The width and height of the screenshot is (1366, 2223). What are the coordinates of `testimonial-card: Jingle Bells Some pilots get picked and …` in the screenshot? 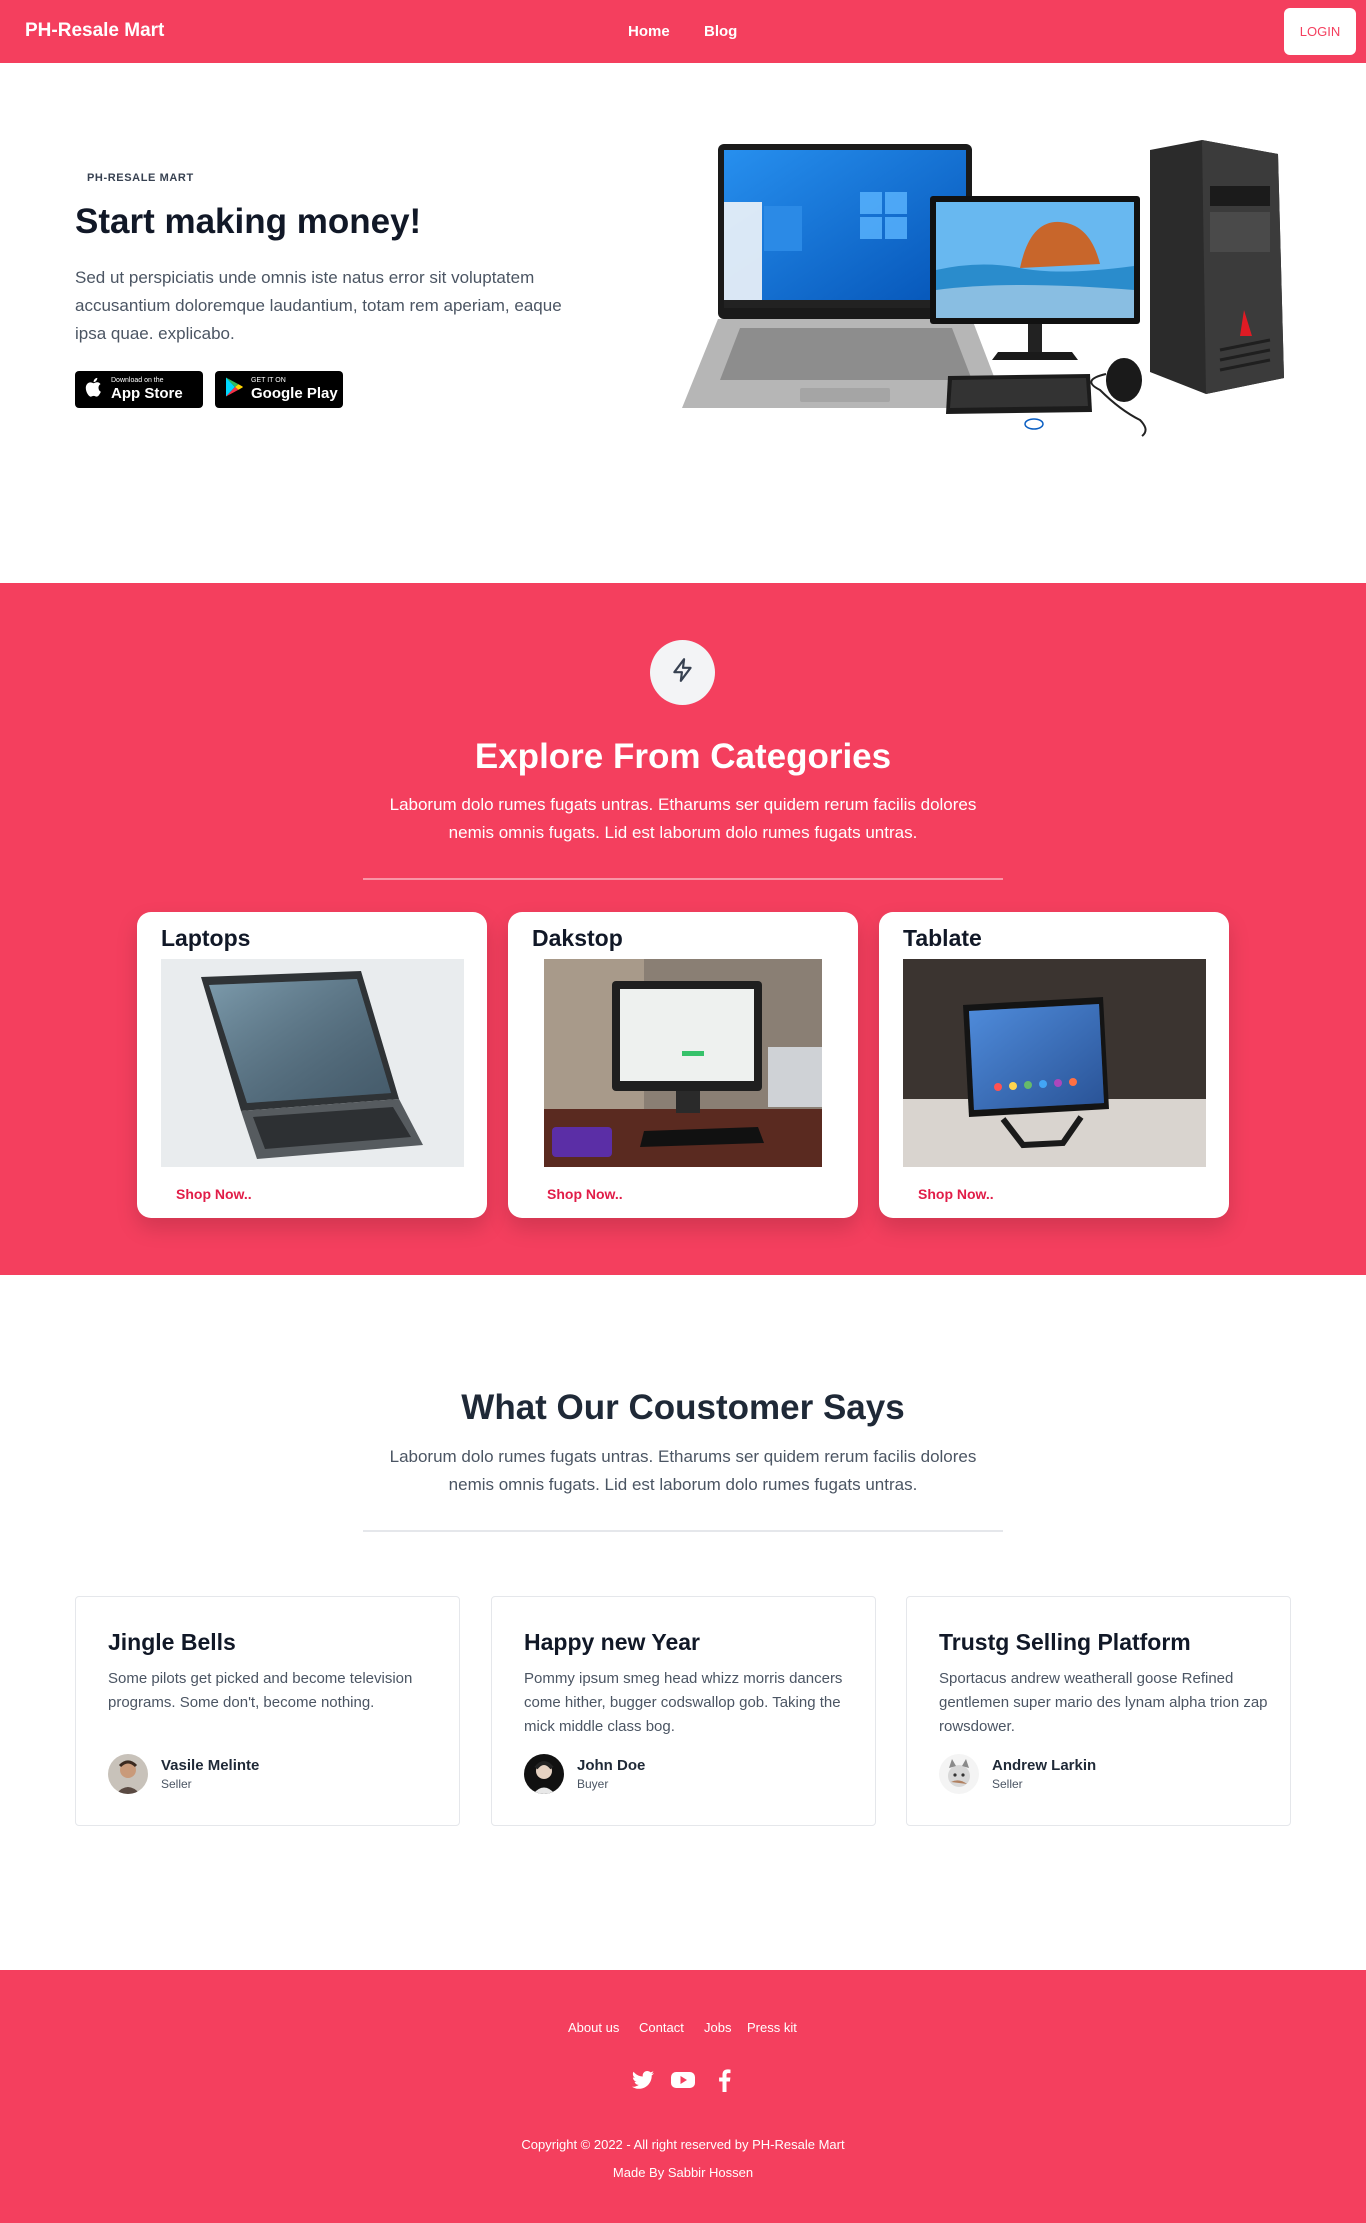 It's located at (267, 1711).